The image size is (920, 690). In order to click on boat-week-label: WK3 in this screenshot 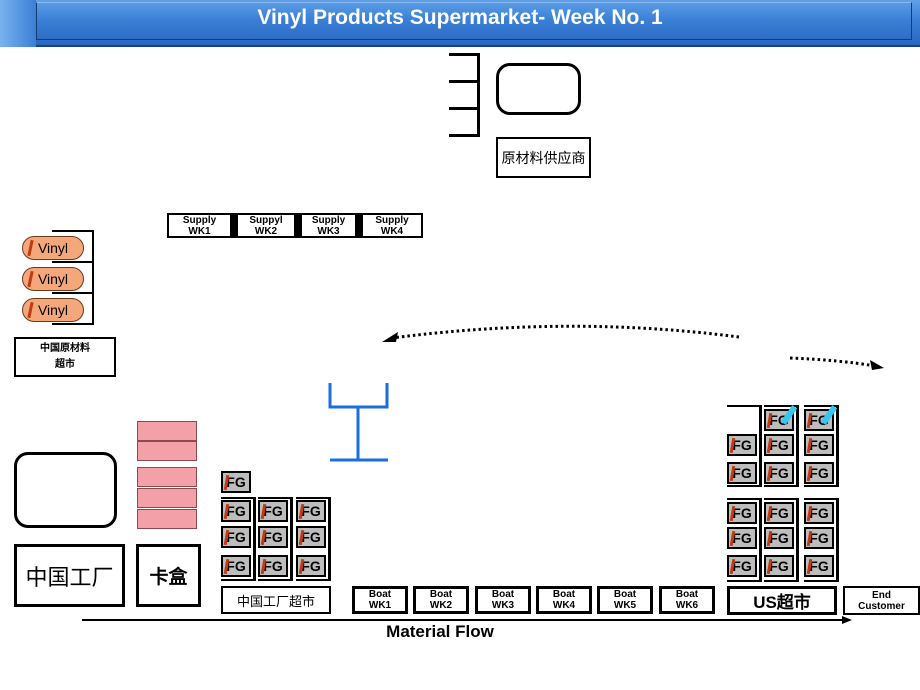, I will do `click(503, 605)`.